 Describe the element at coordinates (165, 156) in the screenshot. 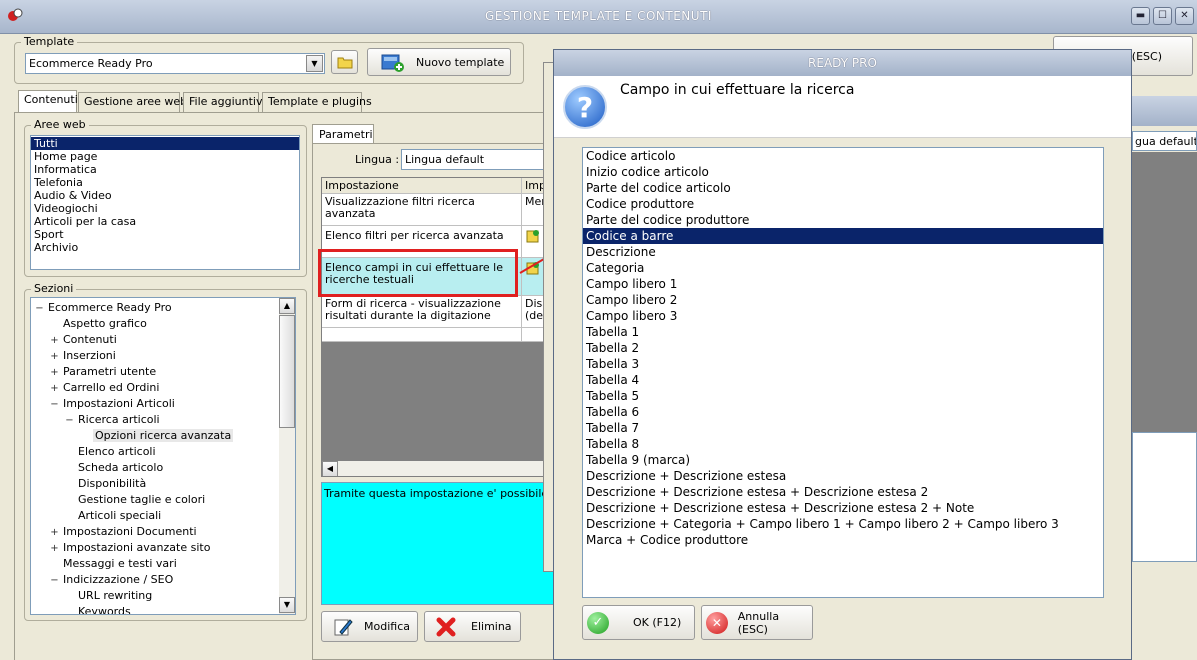

I see `aree-web-item: Home page` at that location.